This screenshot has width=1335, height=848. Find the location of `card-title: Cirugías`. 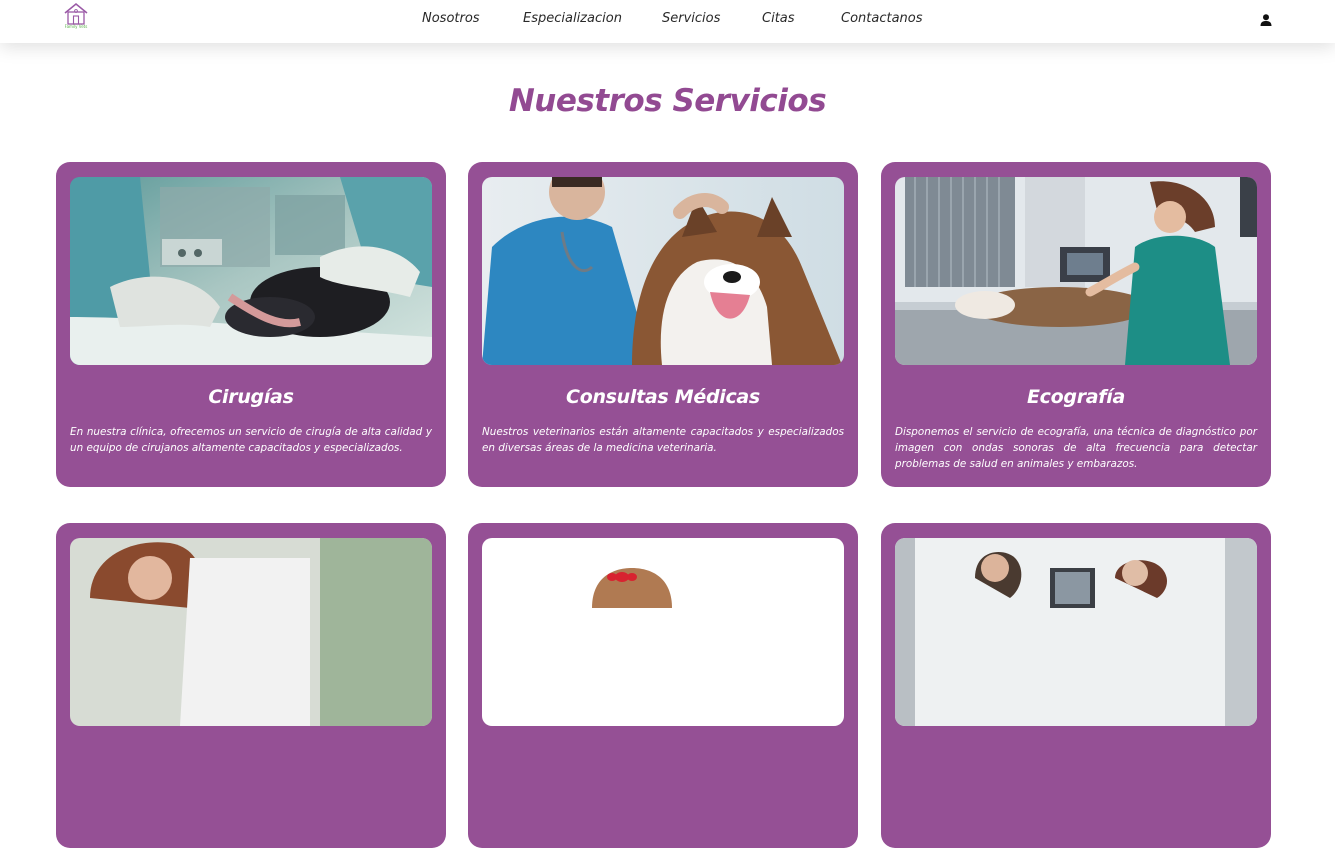

card-title: Cirugías is located at coordinates (251, 397).